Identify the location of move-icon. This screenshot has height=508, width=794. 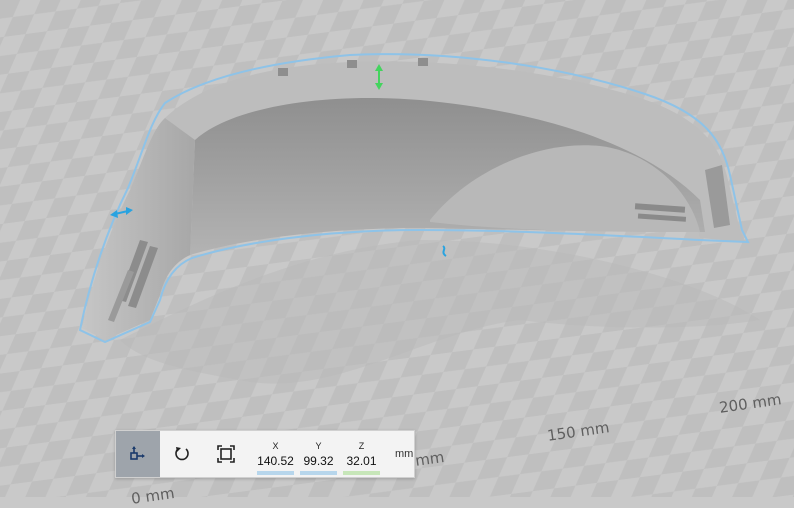
(137, 453).